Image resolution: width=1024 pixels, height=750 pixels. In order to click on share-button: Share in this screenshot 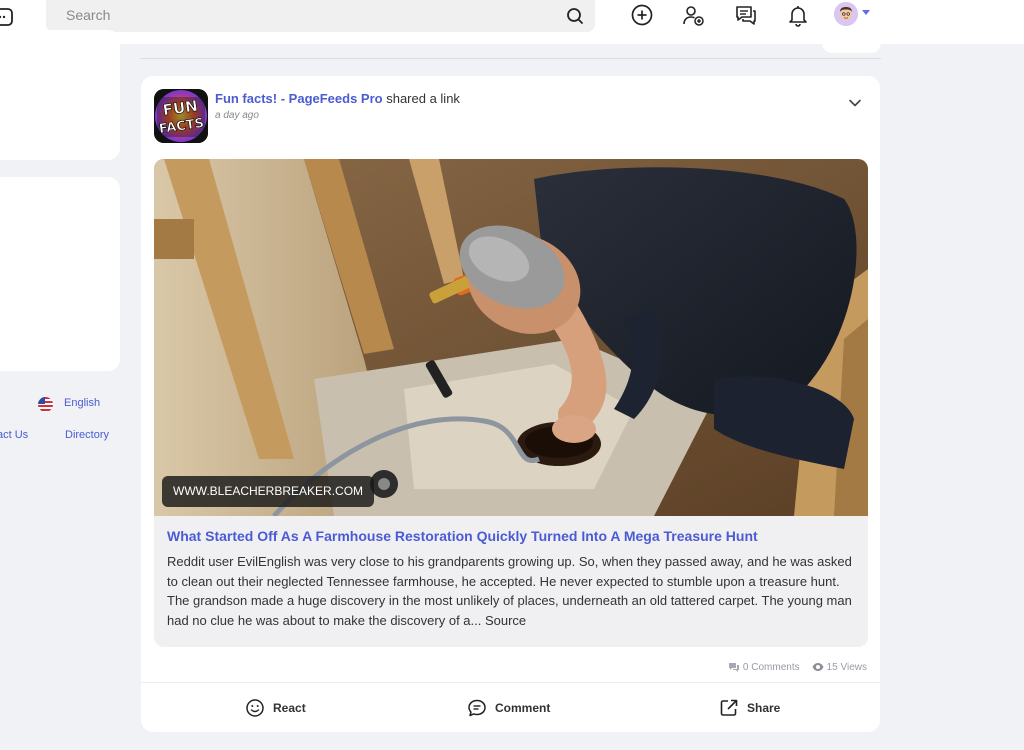, I will do `click(749, 708)`.